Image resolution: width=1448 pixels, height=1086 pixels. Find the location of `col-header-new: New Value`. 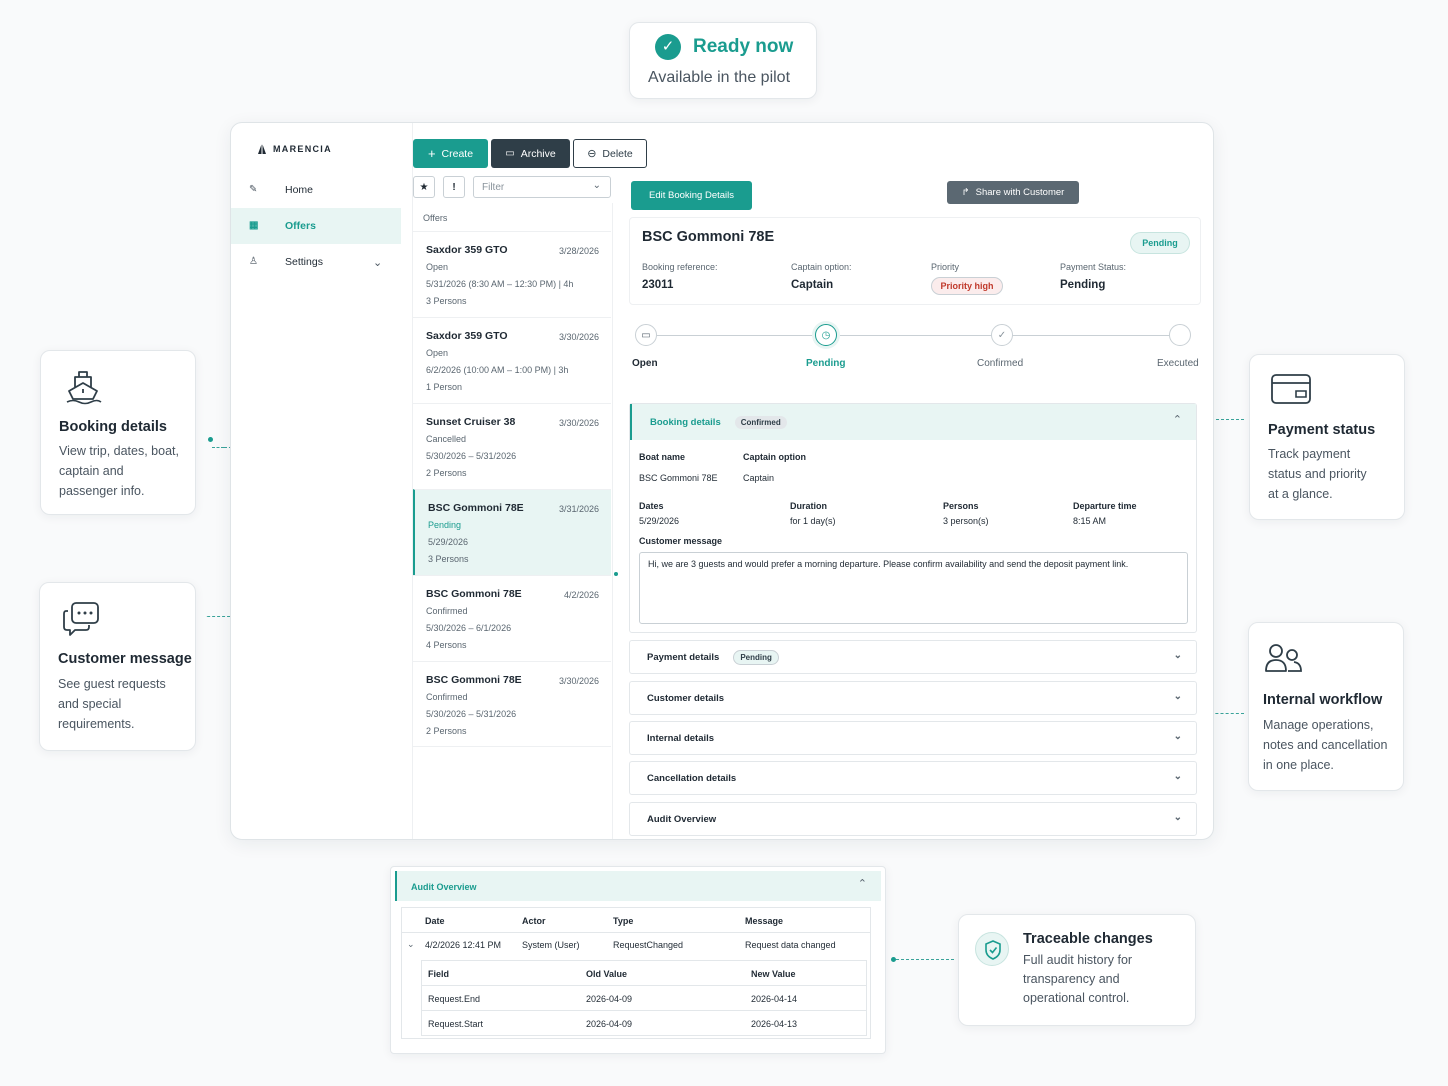

col-header-new: New Value is located at coordinates (773, 974).